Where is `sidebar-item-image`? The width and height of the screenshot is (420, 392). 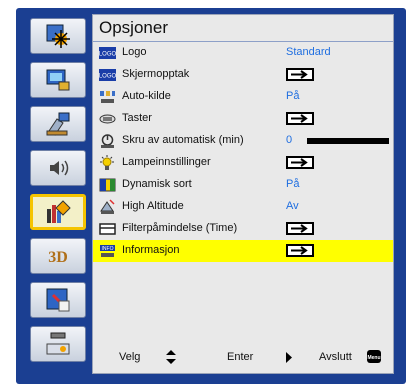
sidebar-item-image is located at coordinates (58, 36).